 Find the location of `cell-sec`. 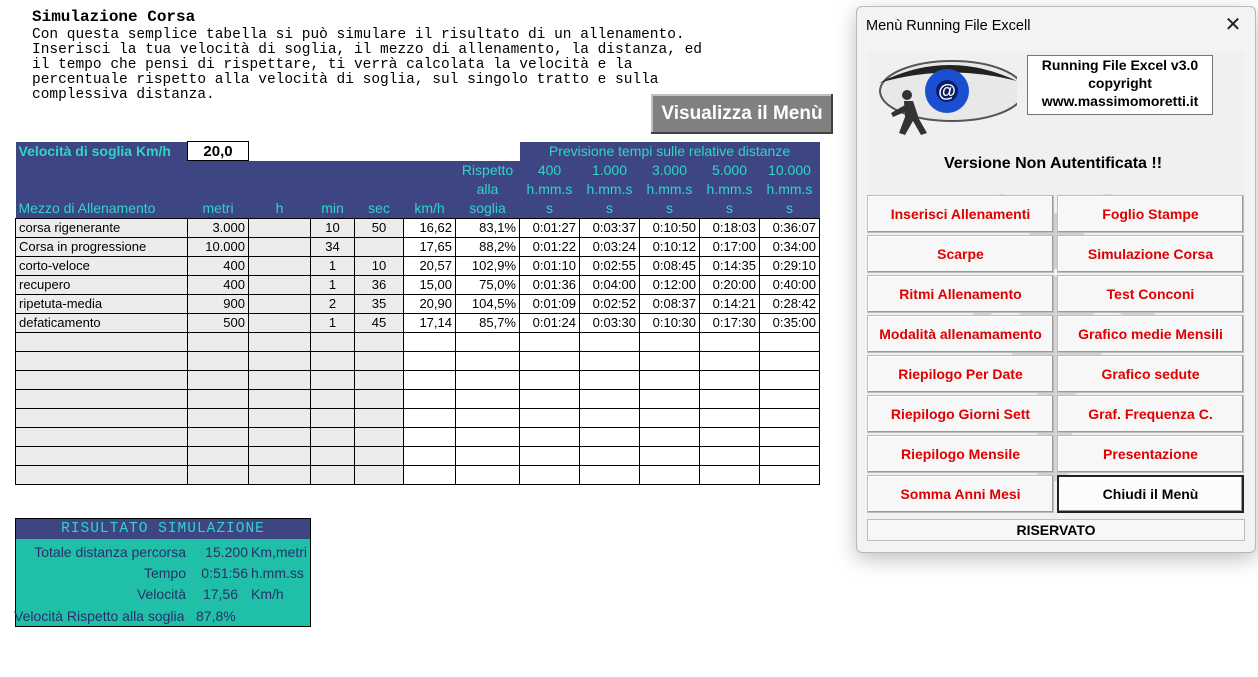

cell-sec is located at coordinates (379, 246).